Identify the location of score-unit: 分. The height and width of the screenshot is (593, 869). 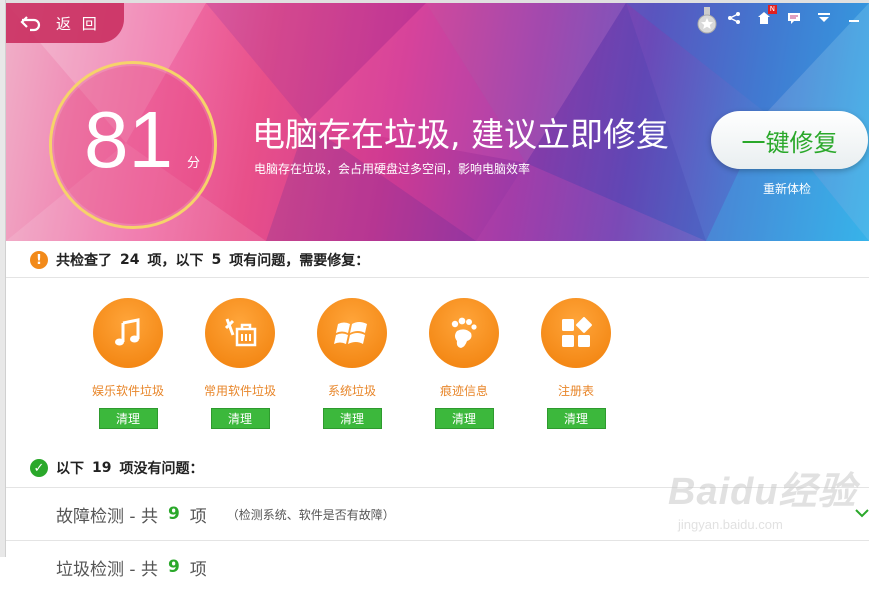
(194, 163).